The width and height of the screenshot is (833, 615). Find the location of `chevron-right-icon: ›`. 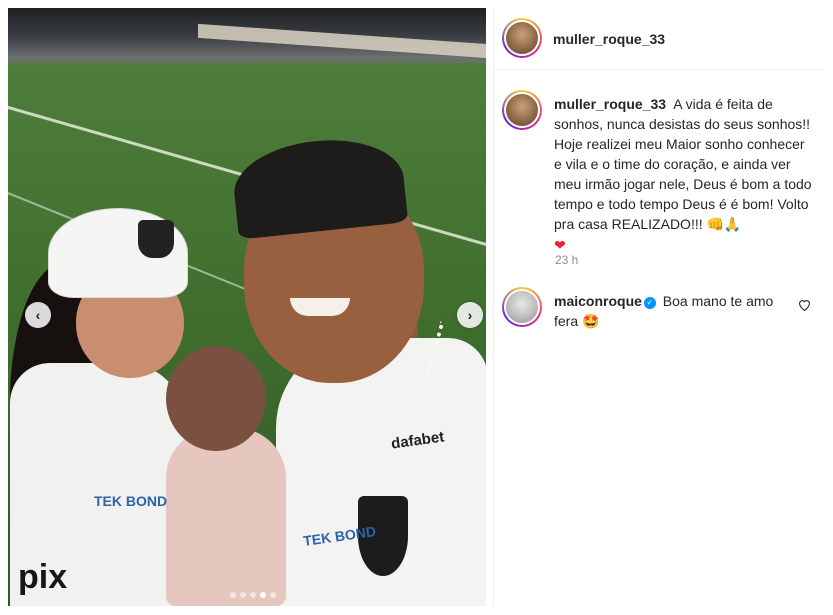

chevron-right-icon: › is located at coordinates (470, 315).